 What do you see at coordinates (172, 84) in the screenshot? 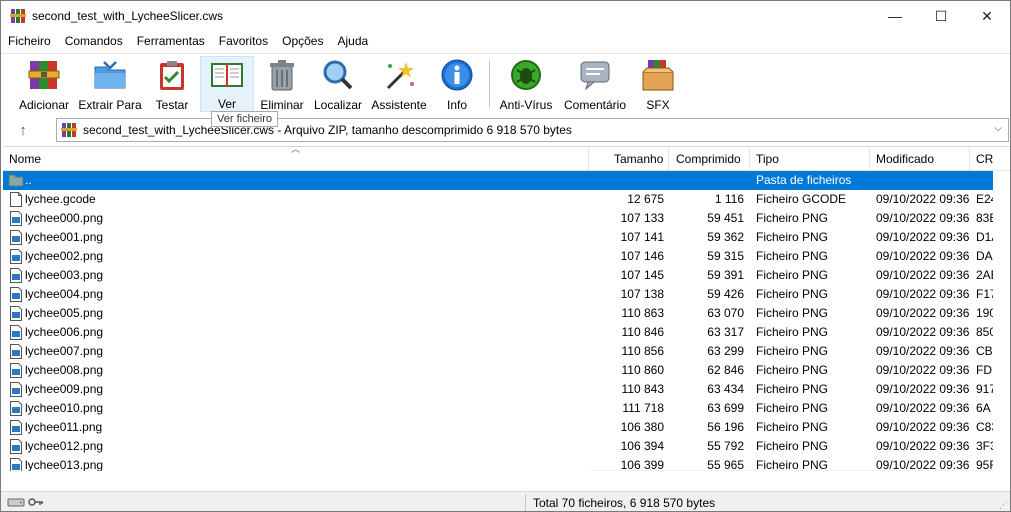
I see `test-button: Testar` at bounding box center [172, 84].